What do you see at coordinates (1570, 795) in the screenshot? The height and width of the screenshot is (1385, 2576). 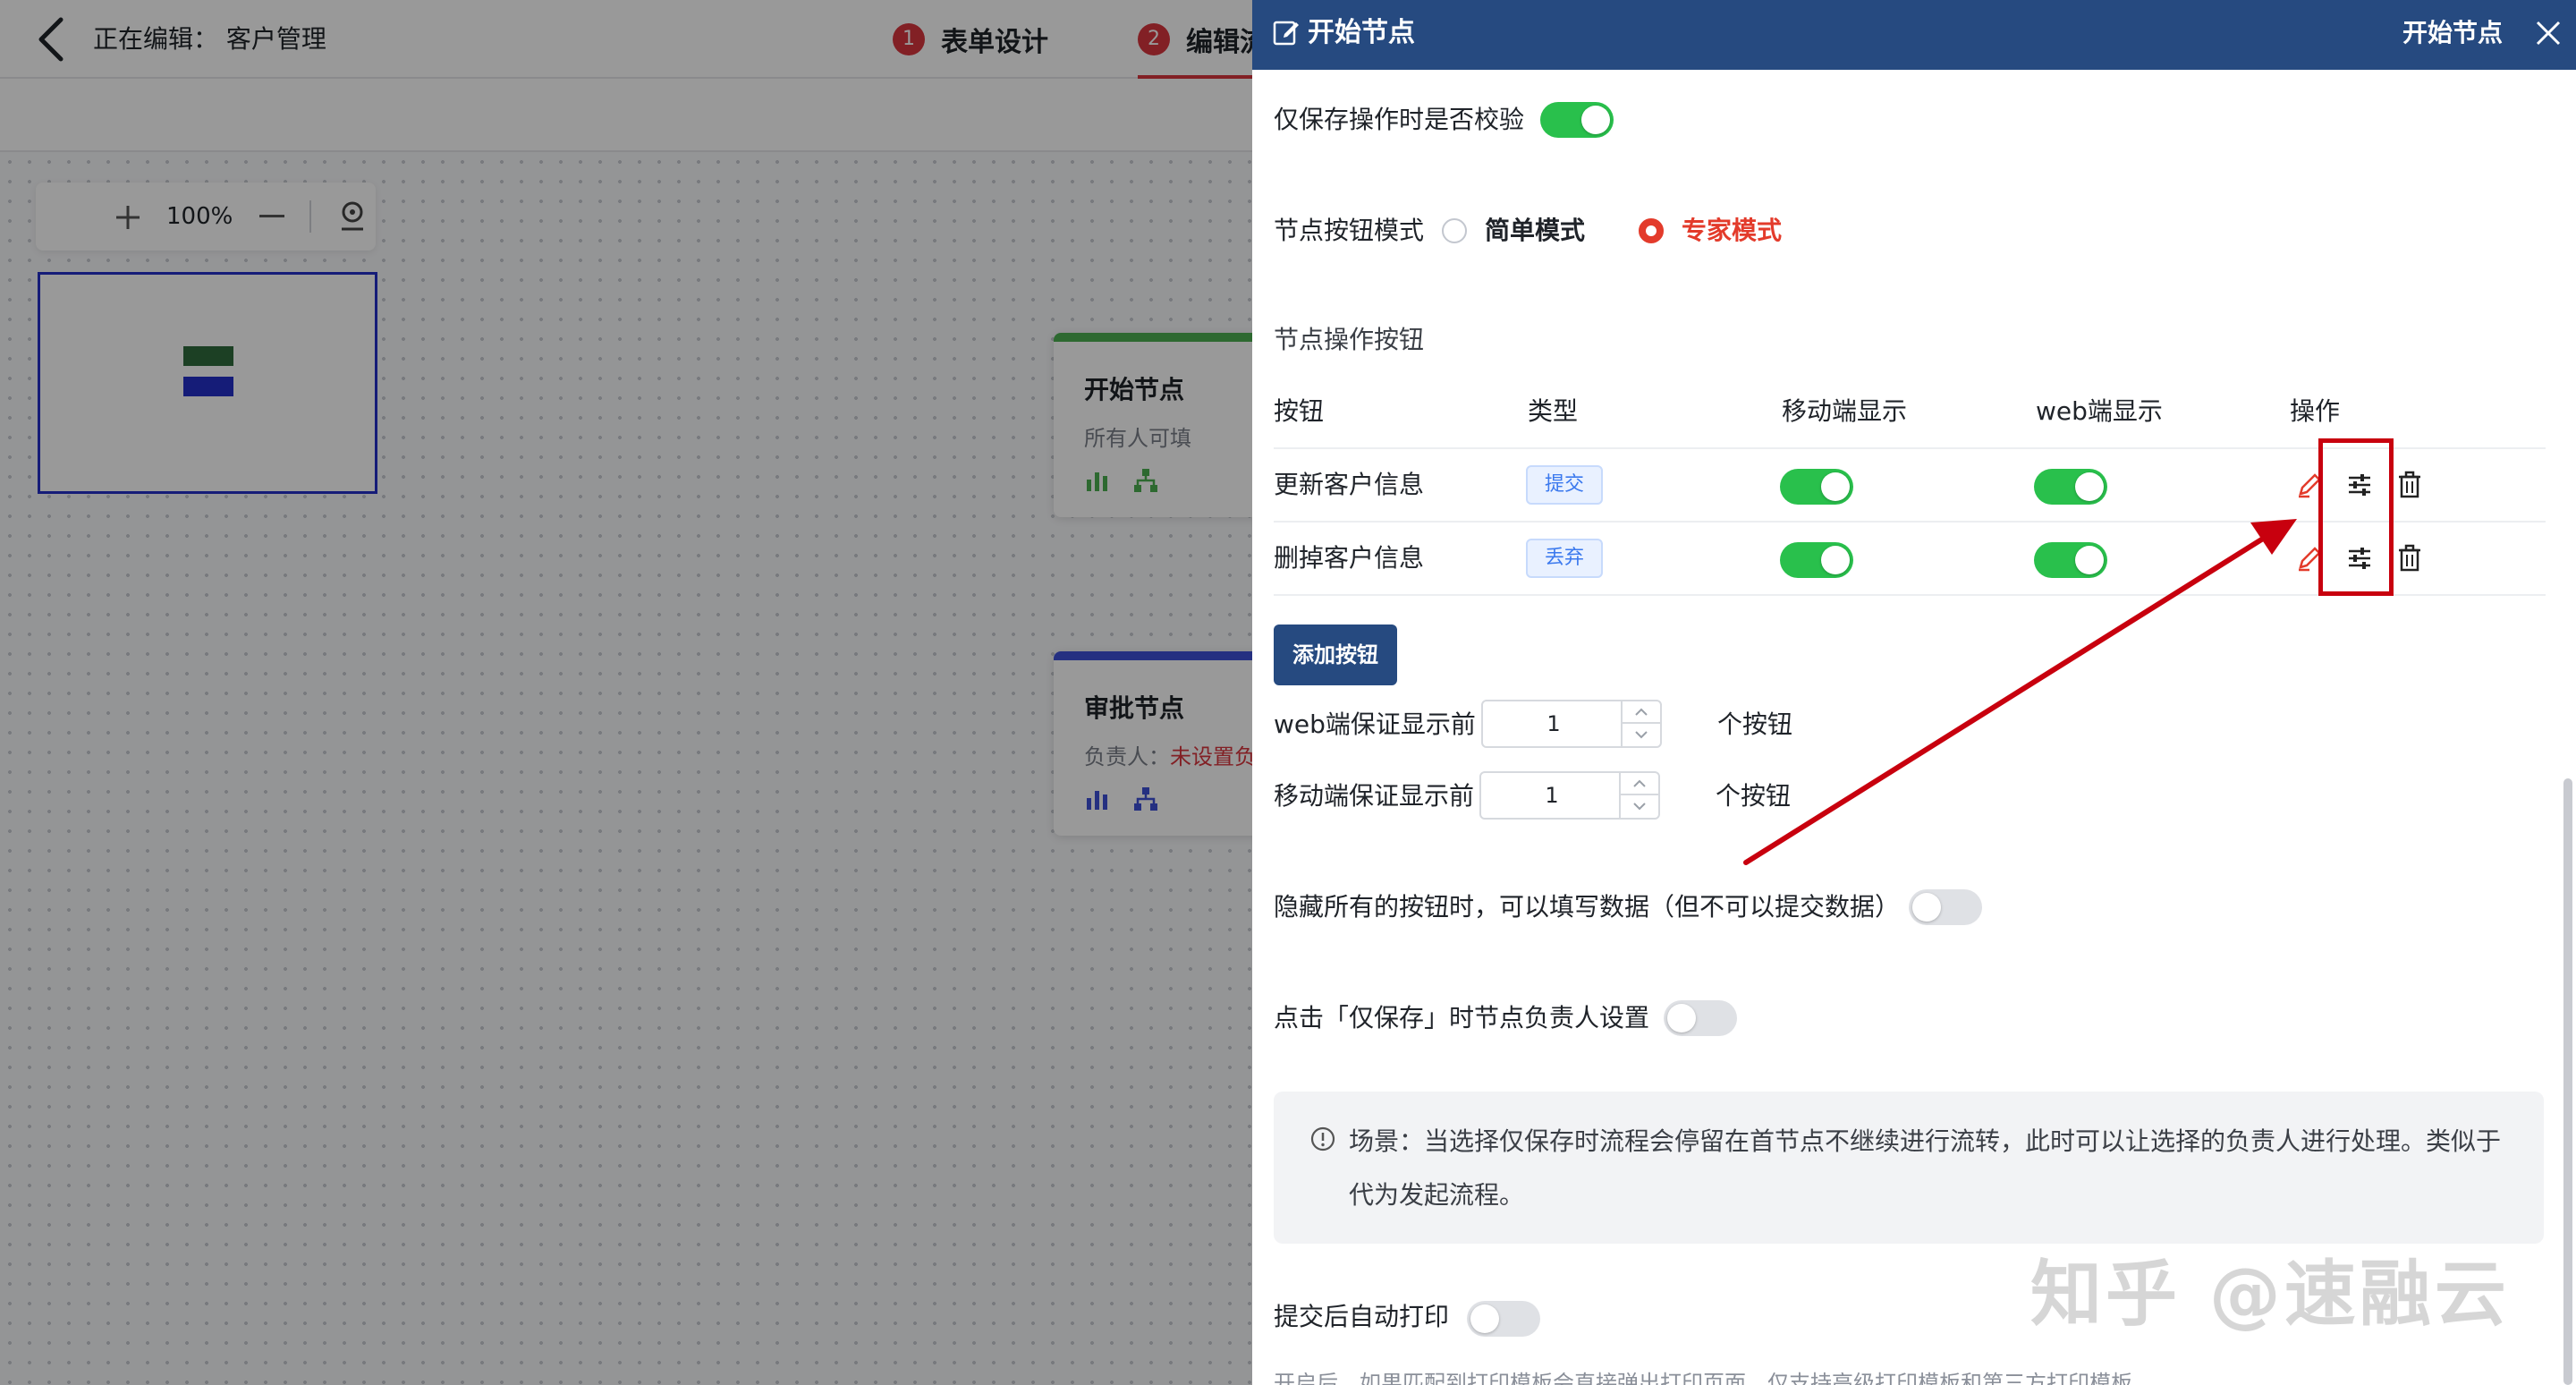 I see `mobile-guarantee-stepper` at bounding box center [1570, 795].